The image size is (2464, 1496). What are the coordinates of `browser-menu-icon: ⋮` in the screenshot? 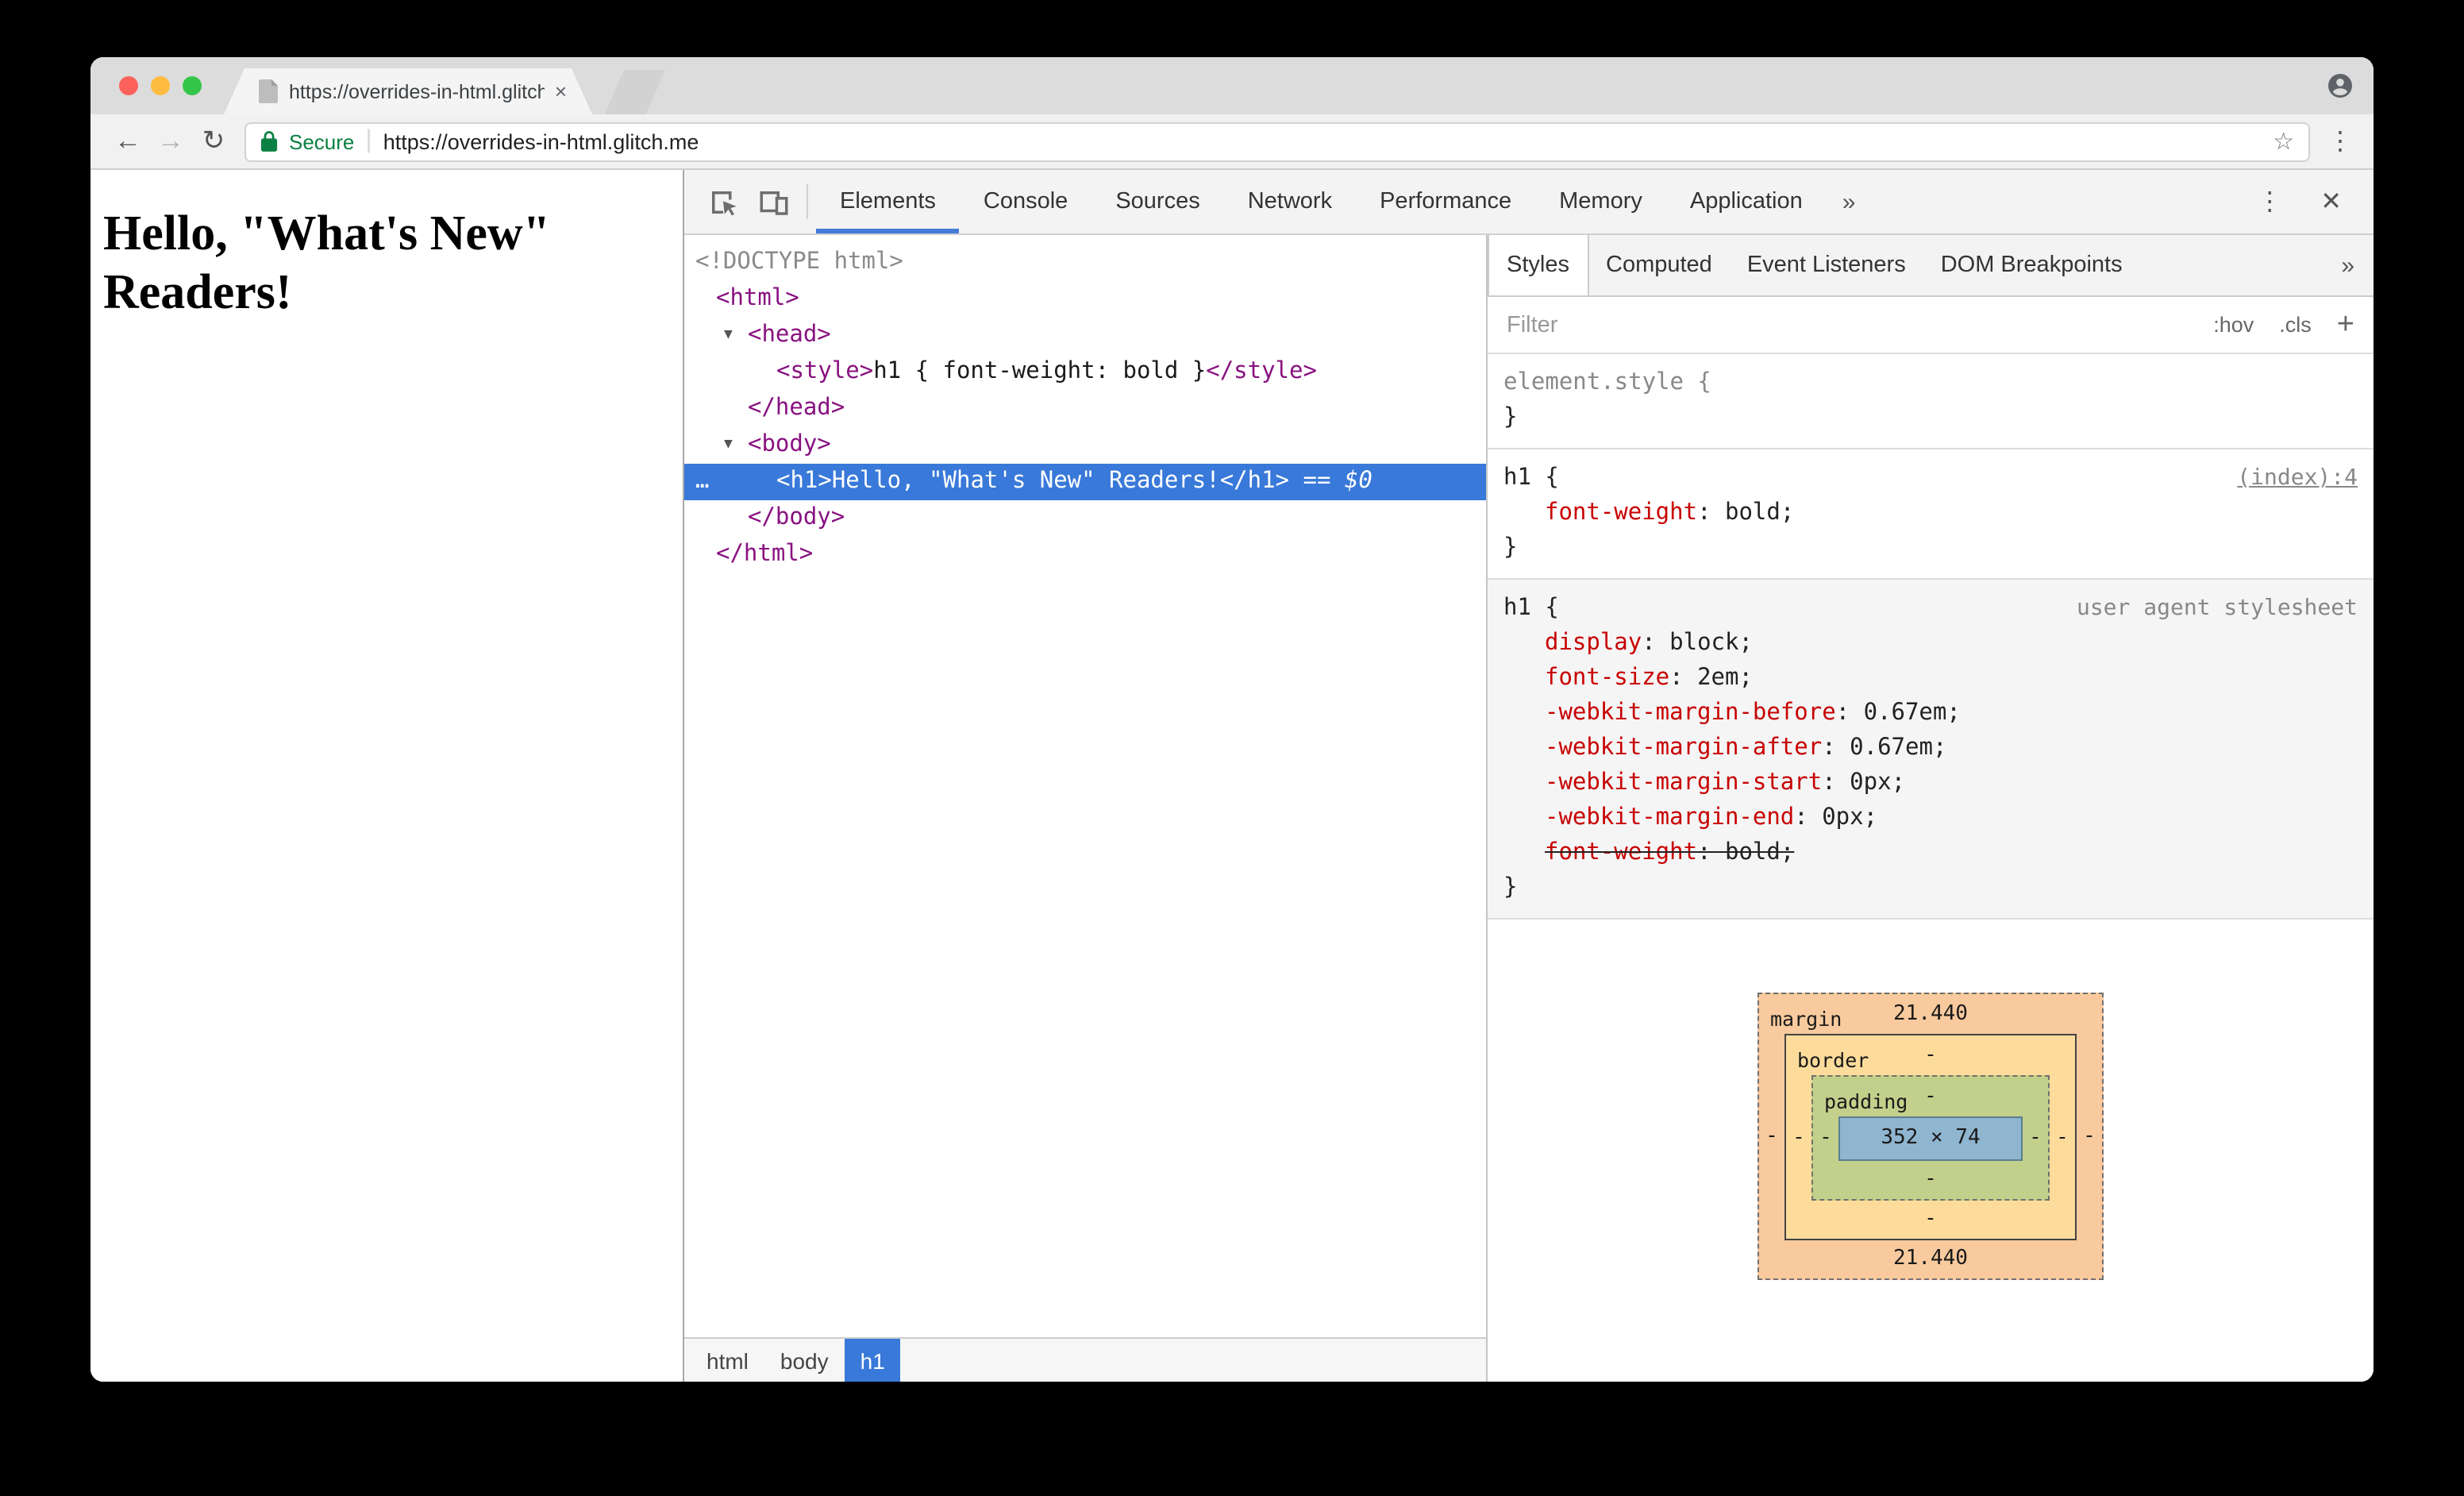 It's located at (2340, 141).